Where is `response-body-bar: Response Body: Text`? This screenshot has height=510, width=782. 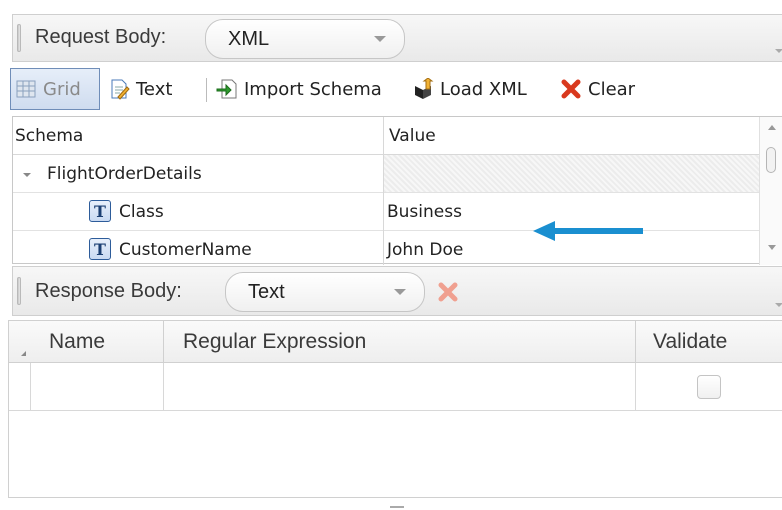 response-body-bar: Response Body: Text is located at coordinates (397, 291).